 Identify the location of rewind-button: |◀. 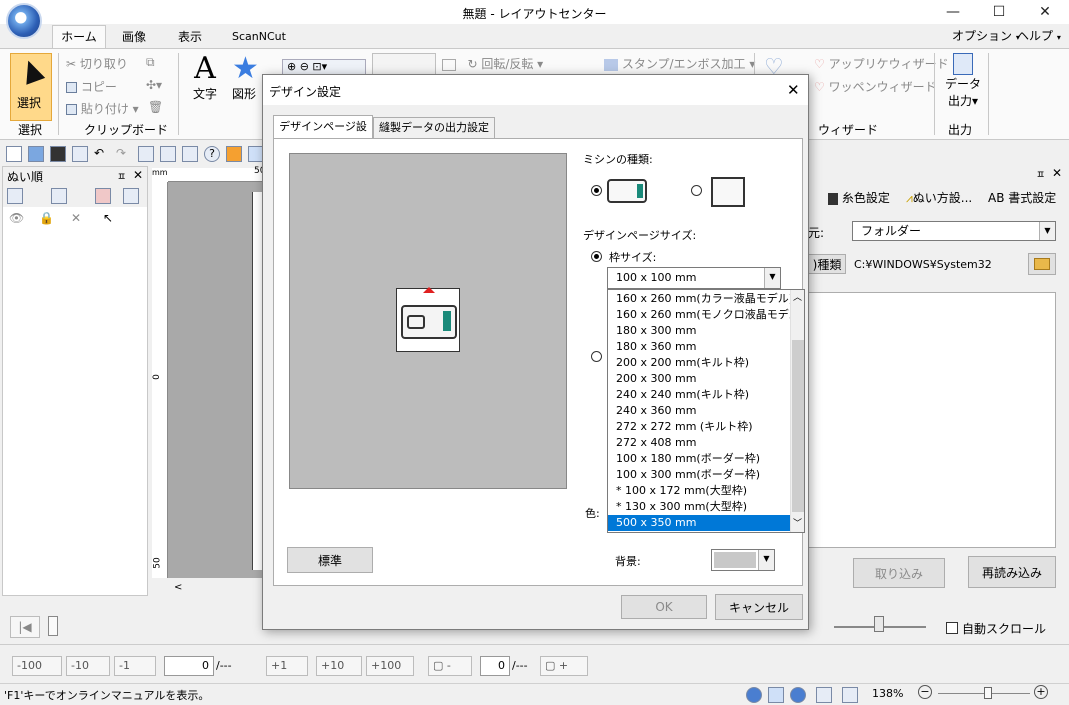
(25, 627).